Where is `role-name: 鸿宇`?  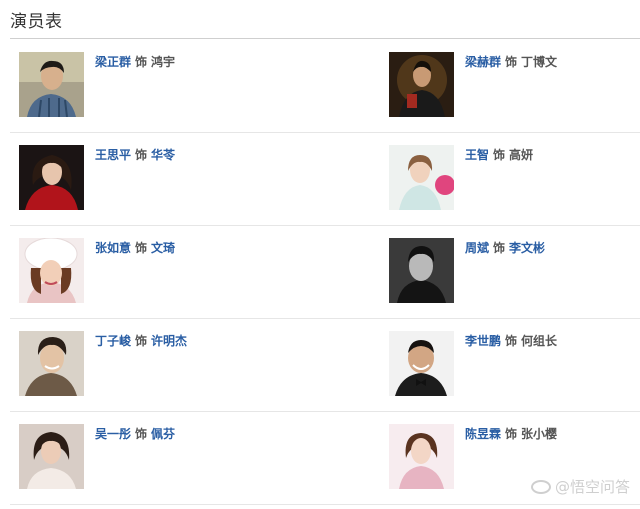
role-name: 鸿宇 is located at coordinates (163, 62).